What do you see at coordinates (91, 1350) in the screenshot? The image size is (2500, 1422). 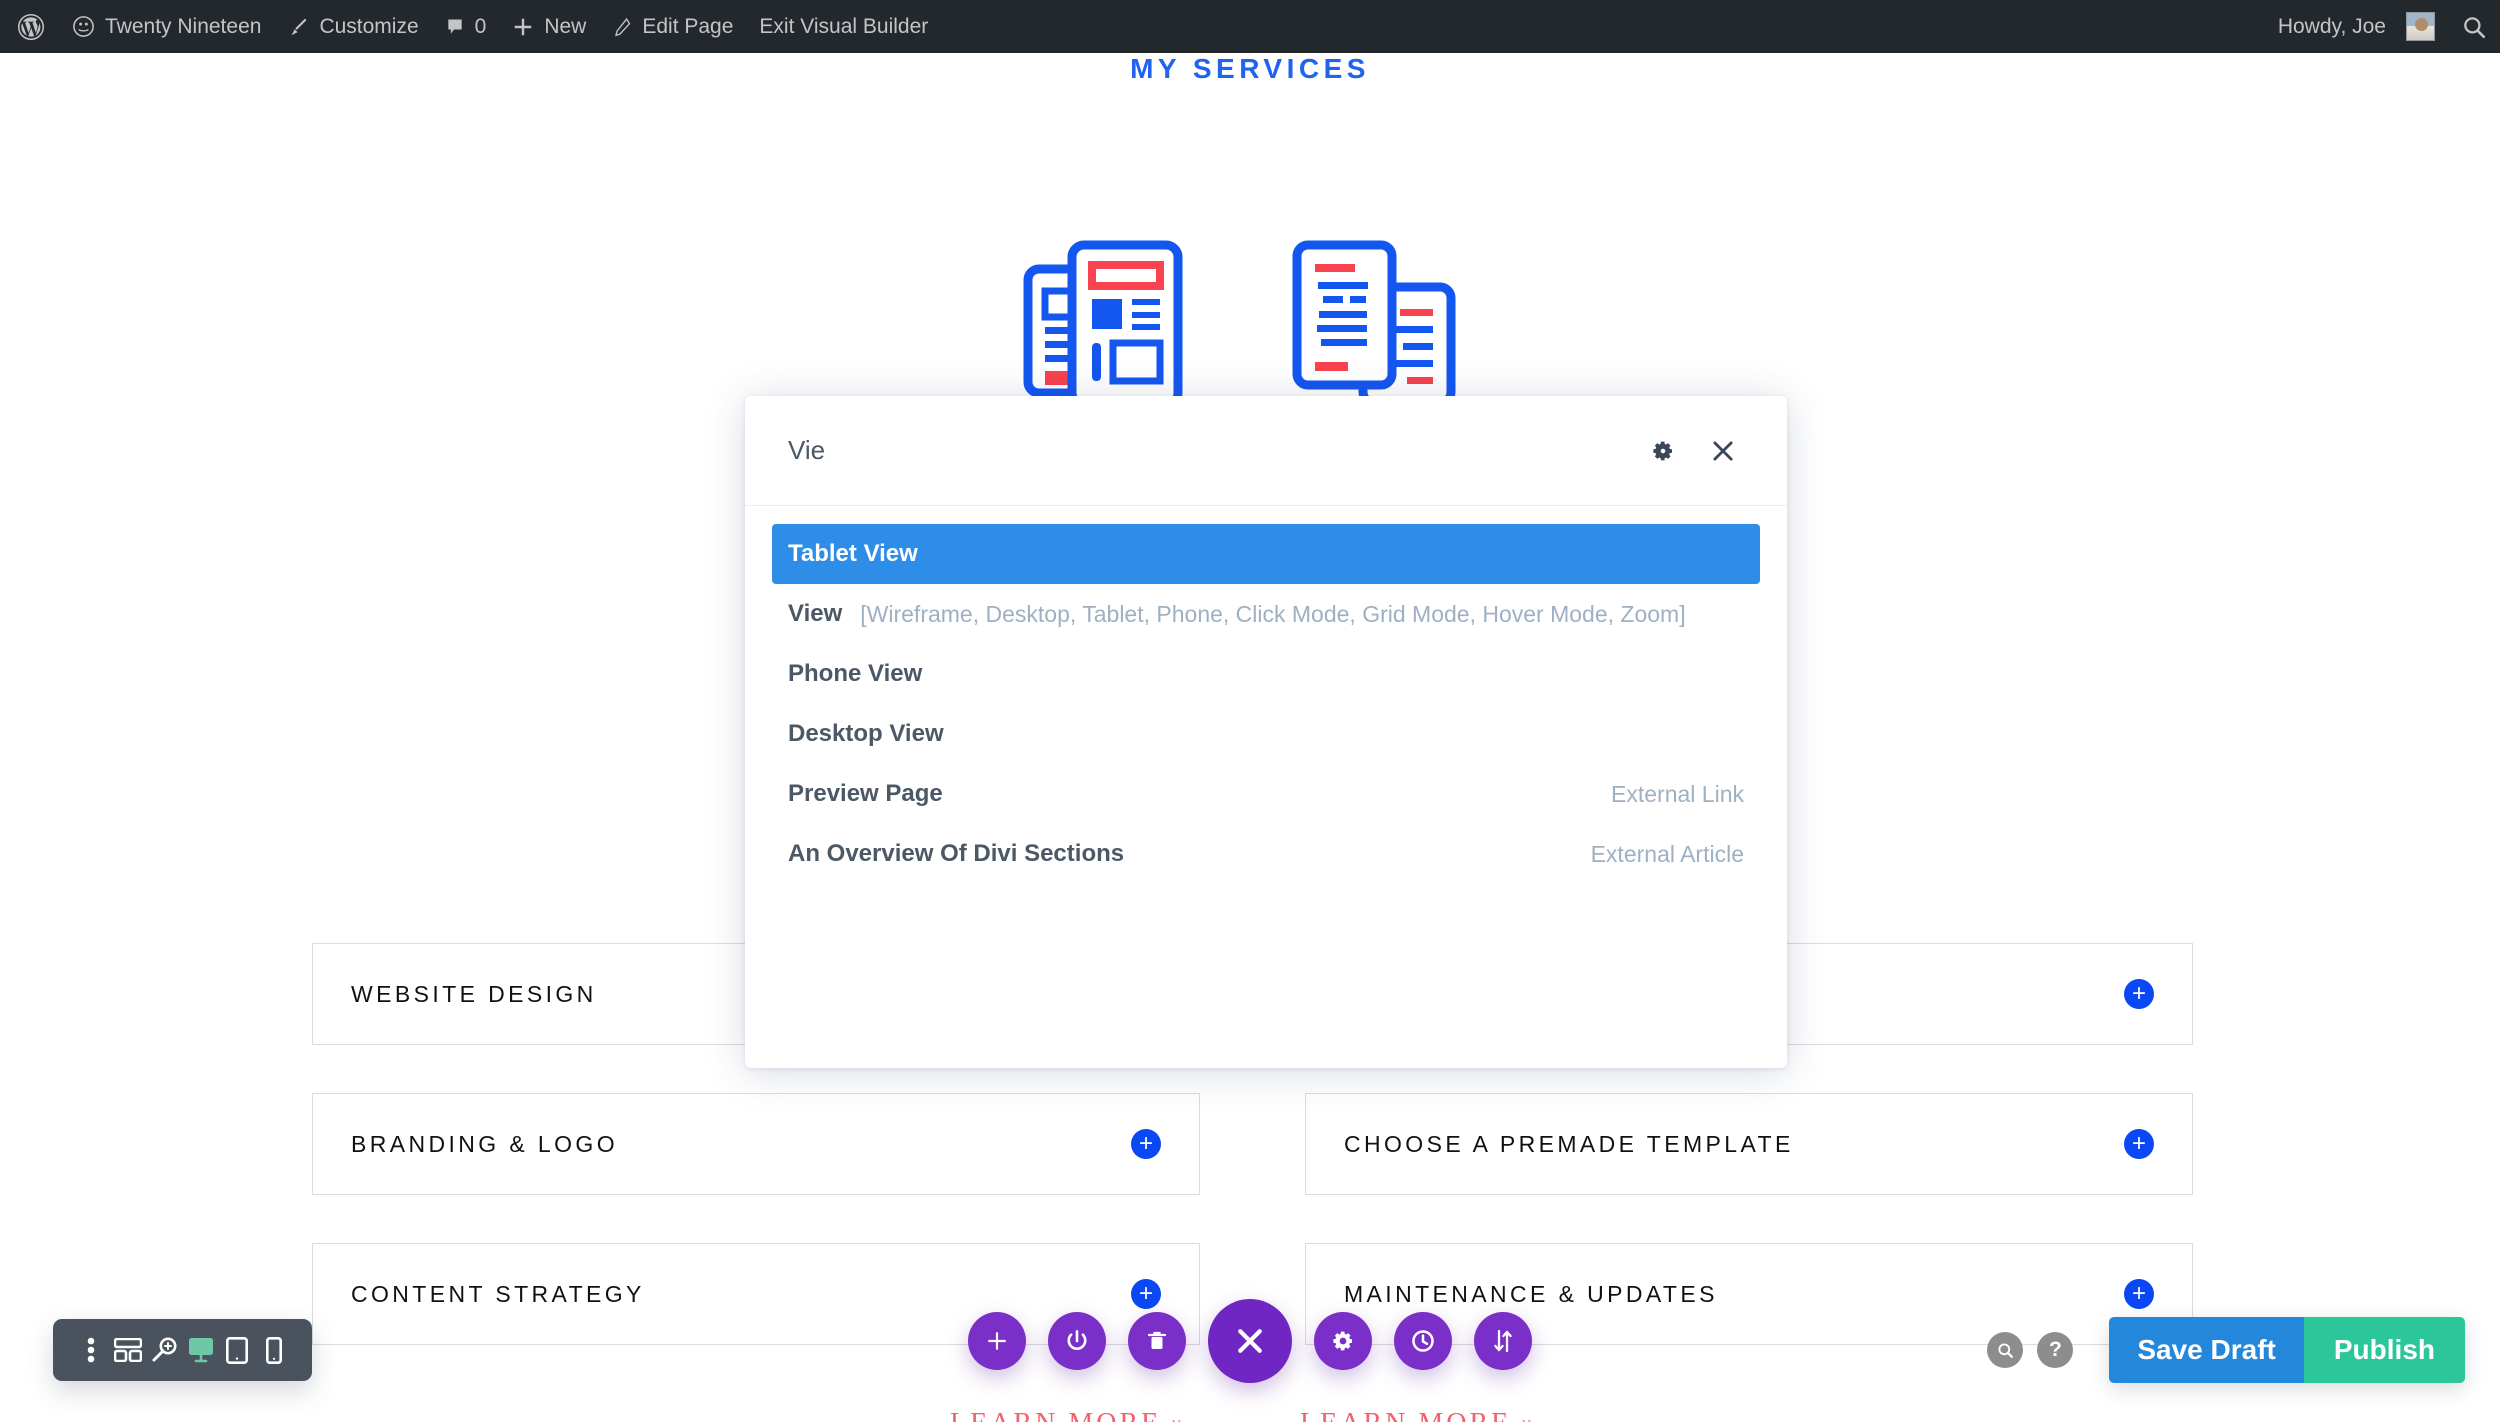 I see `more-options-icon` at bounding box center [91, 1350].